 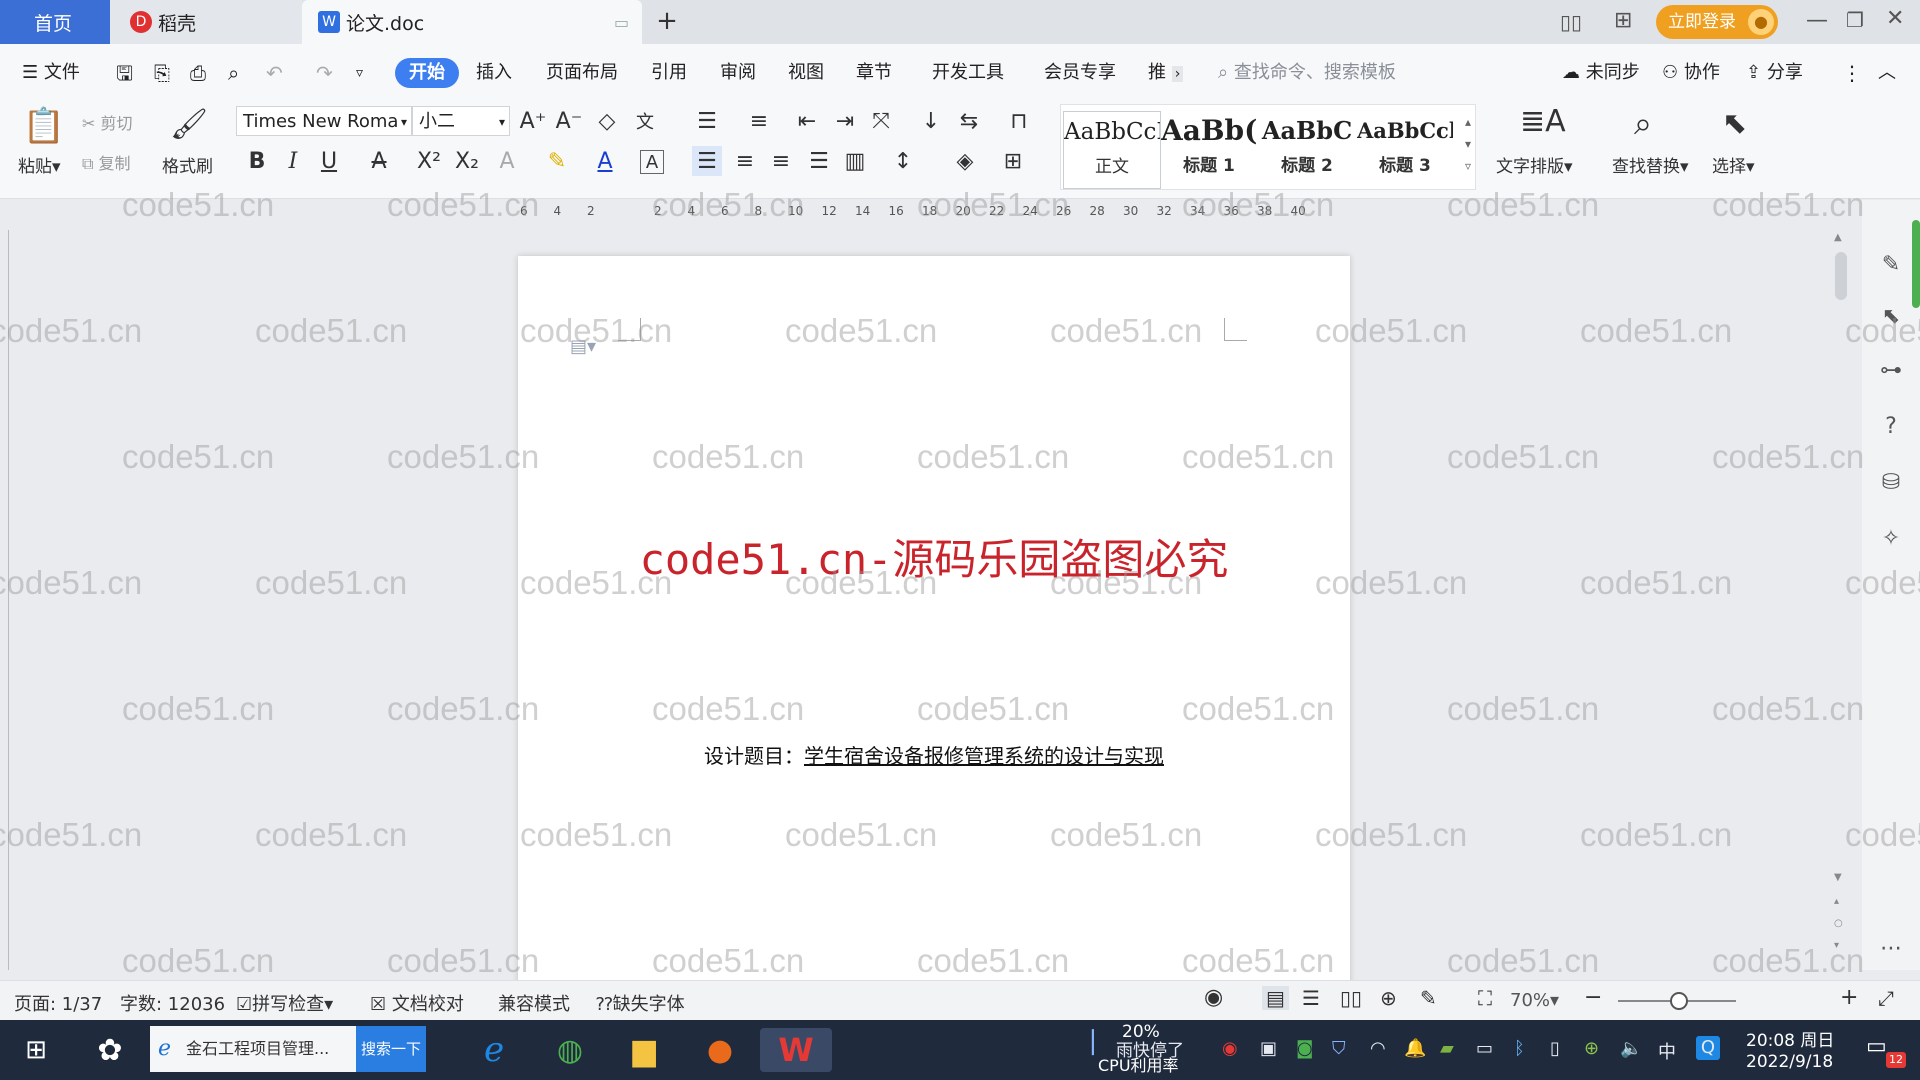 What do you see at coordinates (1836, 901) in the screenshot?
I see `prev-page-icon: ▴` at bounding box center [1836, 901].